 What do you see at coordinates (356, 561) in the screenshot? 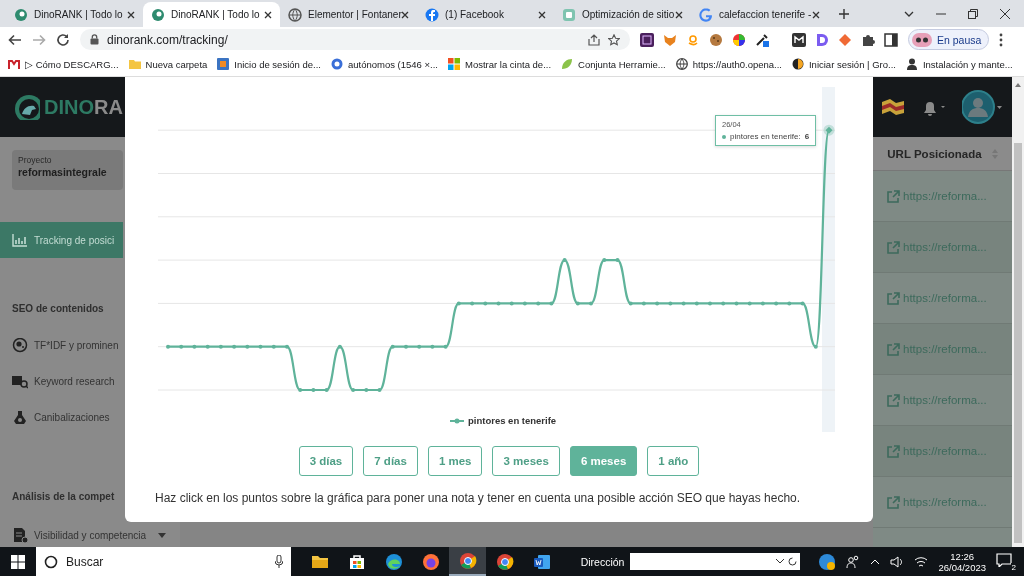
I see `store-icon` at bounding box center [356, 561].